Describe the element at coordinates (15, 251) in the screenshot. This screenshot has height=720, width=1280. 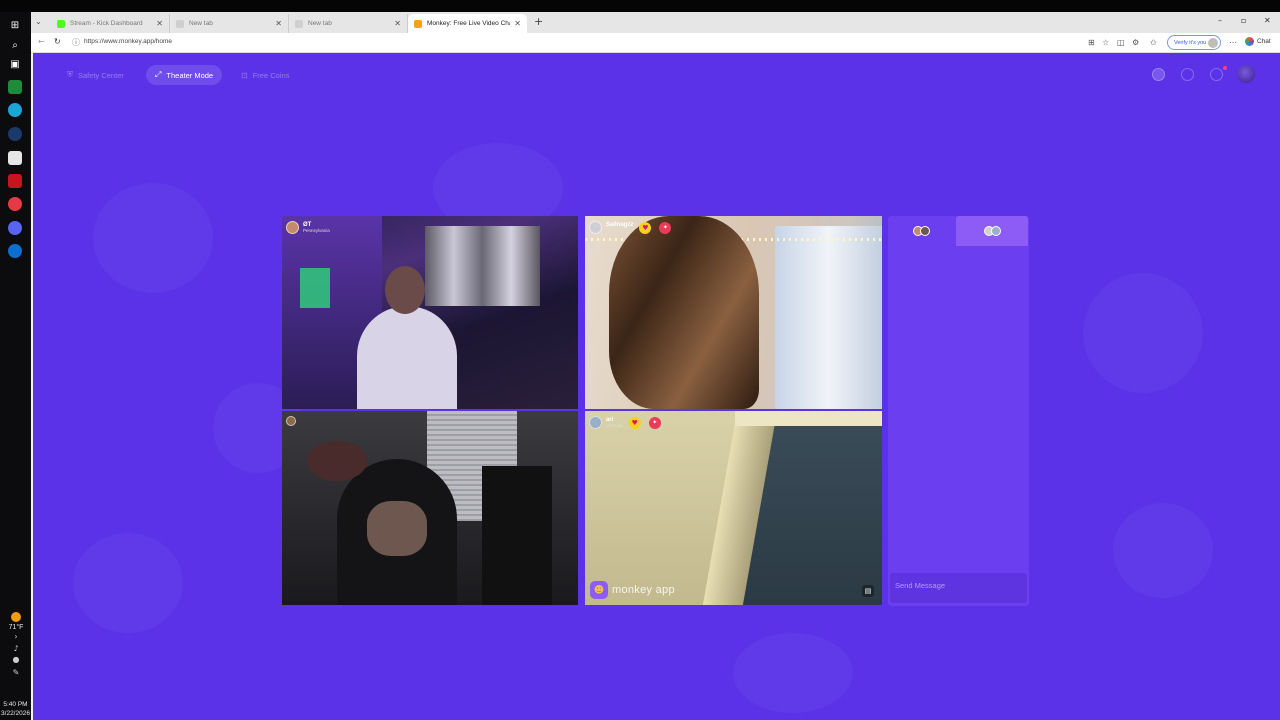
I see `edge-alt-icon` at that location.